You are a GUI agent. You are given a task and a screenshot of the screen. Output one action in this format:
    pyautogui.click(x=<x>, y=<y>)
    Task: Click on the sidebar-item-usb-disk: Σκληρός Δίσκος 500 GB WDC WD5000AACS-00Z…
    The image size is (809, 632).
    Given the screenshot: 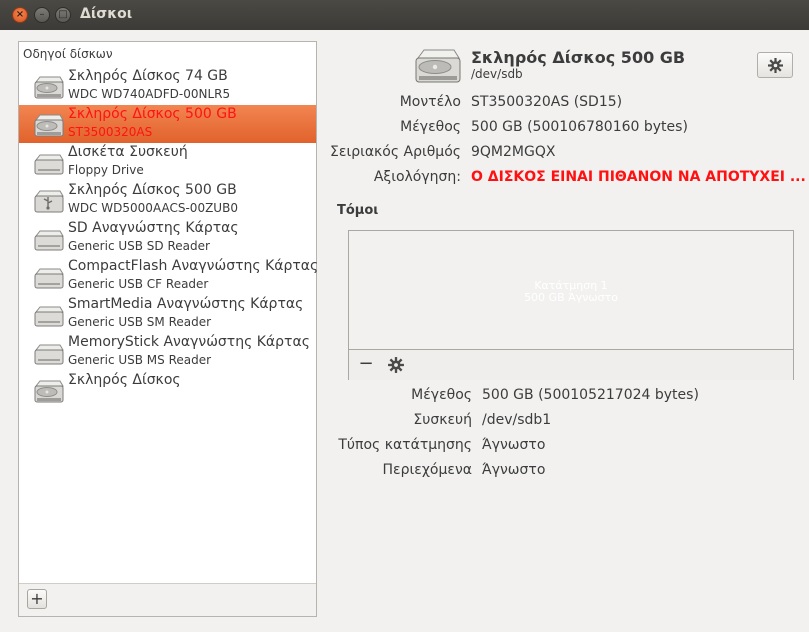 What is the action you would take?
    pyautogui.click(x=167, y=200)
    